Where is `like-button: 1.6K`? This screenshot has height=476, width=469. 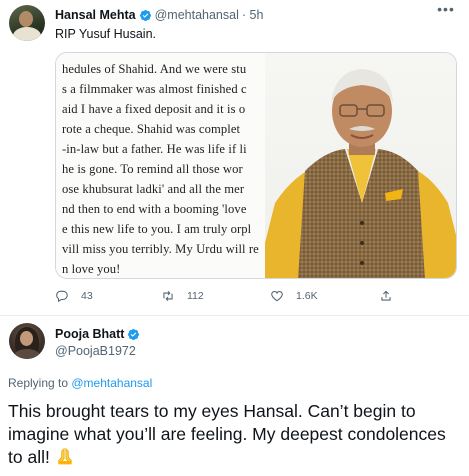
like-button: 1.6K is located at coordinates (294, 296).